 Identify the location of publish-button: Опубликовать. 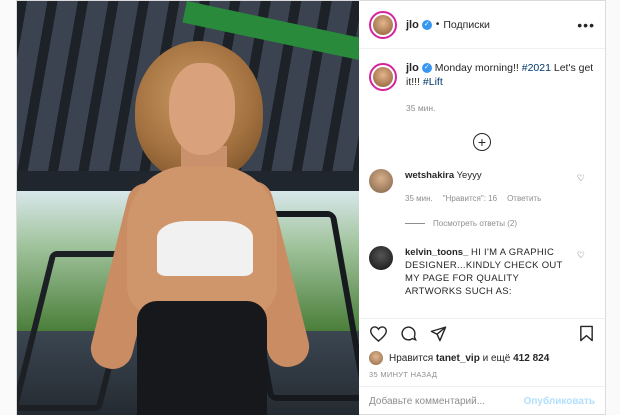
(559, 401).